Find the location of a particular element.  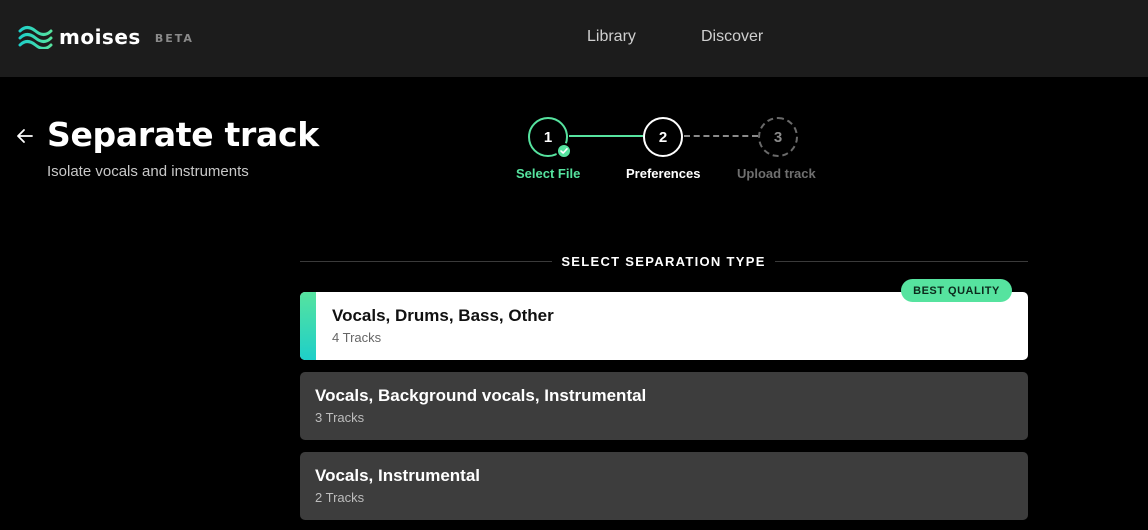

top-navigation-bar: moises BETA Library Discover is located at coordinates (574, 38).